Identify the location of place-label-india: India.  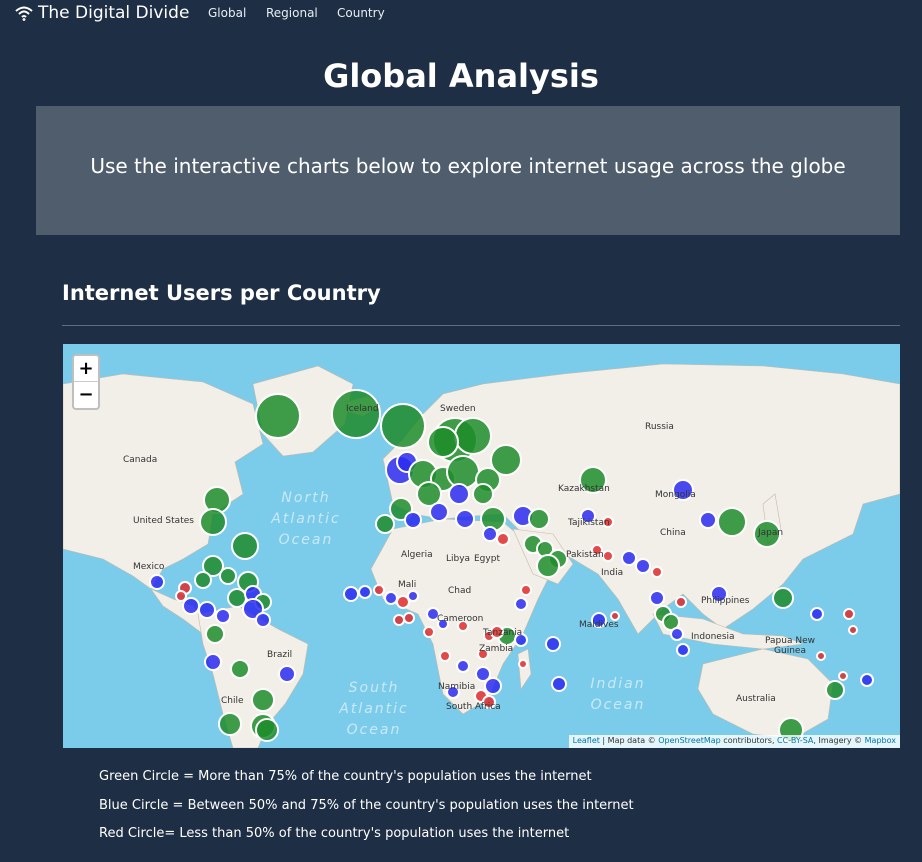
(612, 573).